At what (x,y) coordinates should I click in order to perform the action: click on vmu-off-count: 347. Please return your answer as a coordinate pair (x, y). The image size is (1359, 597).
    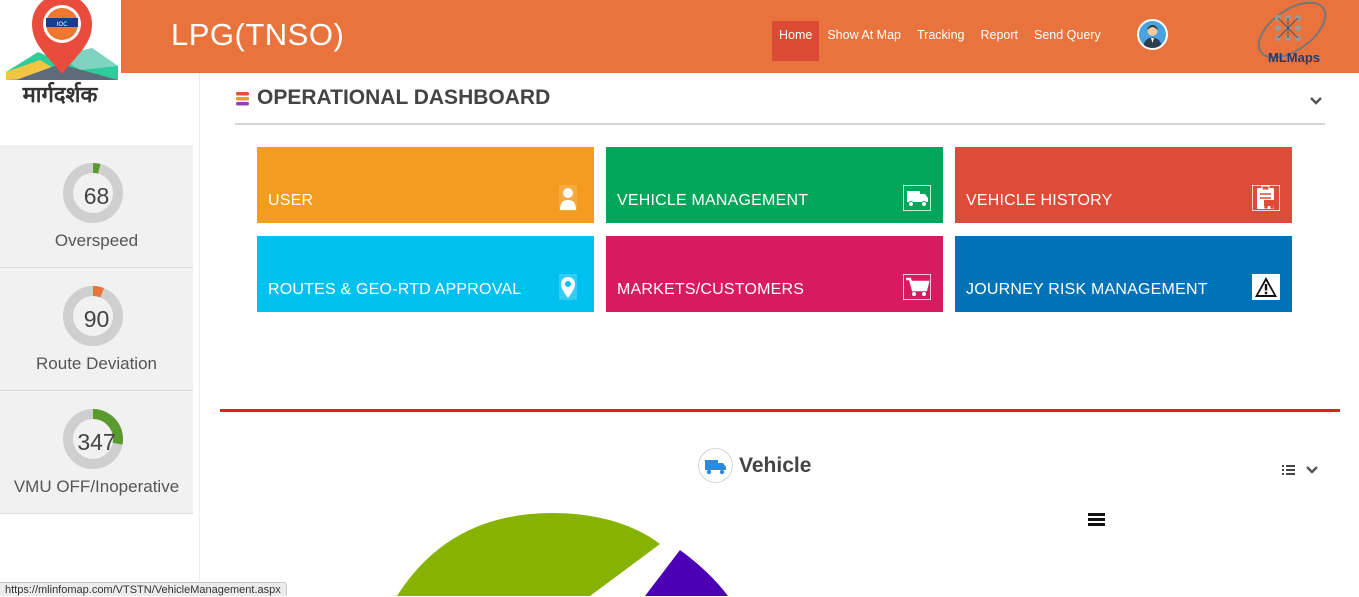
    Looking at the image, I should click on (96, 442).